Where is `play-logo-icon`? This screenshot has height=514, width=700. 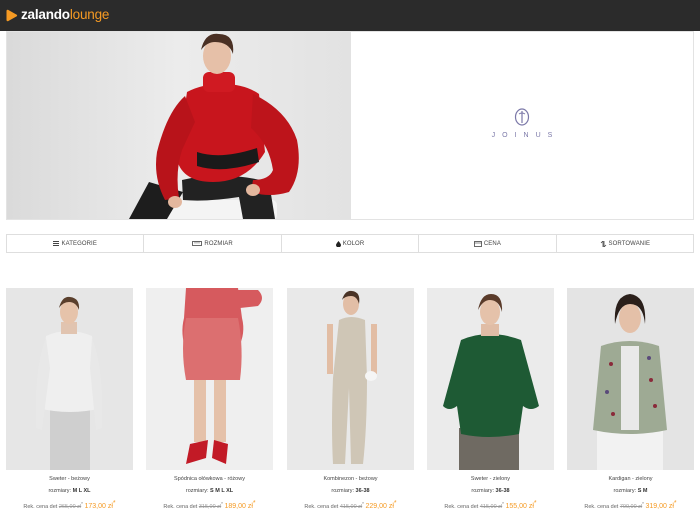 play-logo-icon is located at coordinates (12, 15).